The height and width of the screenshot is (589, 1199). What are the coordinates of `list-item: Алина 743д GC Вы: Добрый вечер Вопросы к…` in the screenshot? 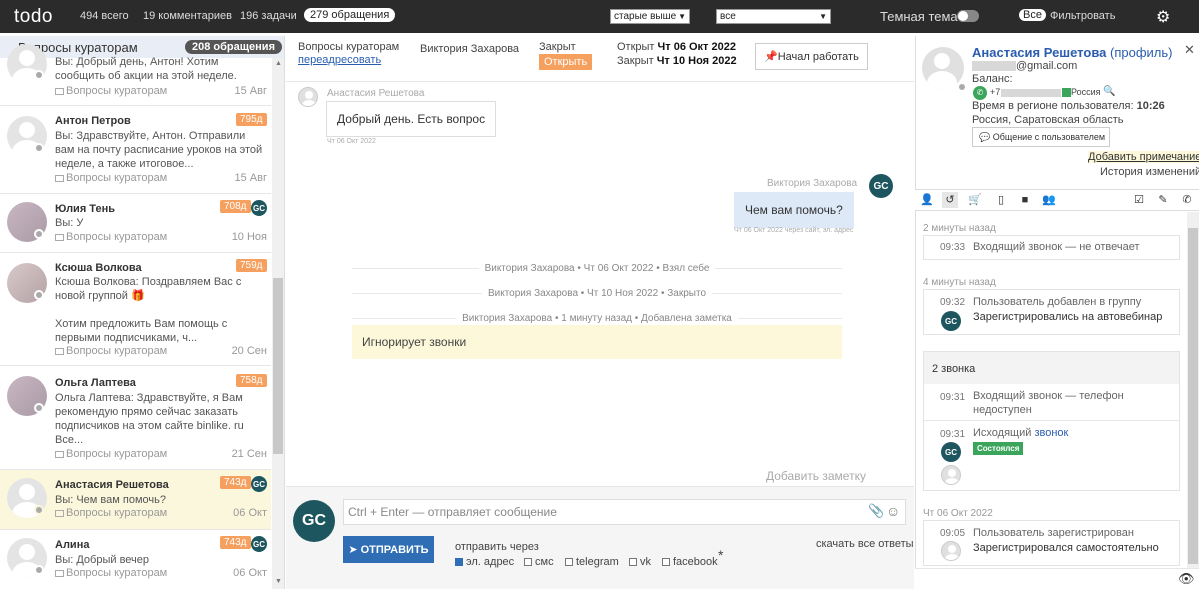 It's located at (135, 559).